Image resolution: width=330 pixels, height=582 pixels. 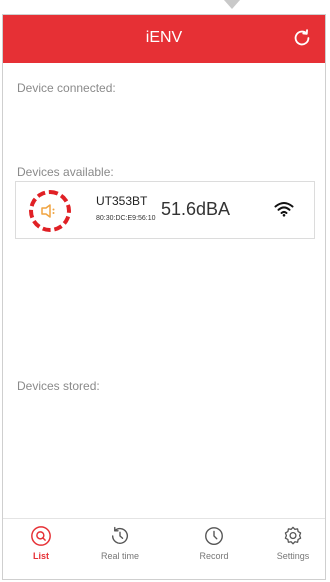 I want to click on devices-available-label: Devices available:, so click(x=65, y=172).